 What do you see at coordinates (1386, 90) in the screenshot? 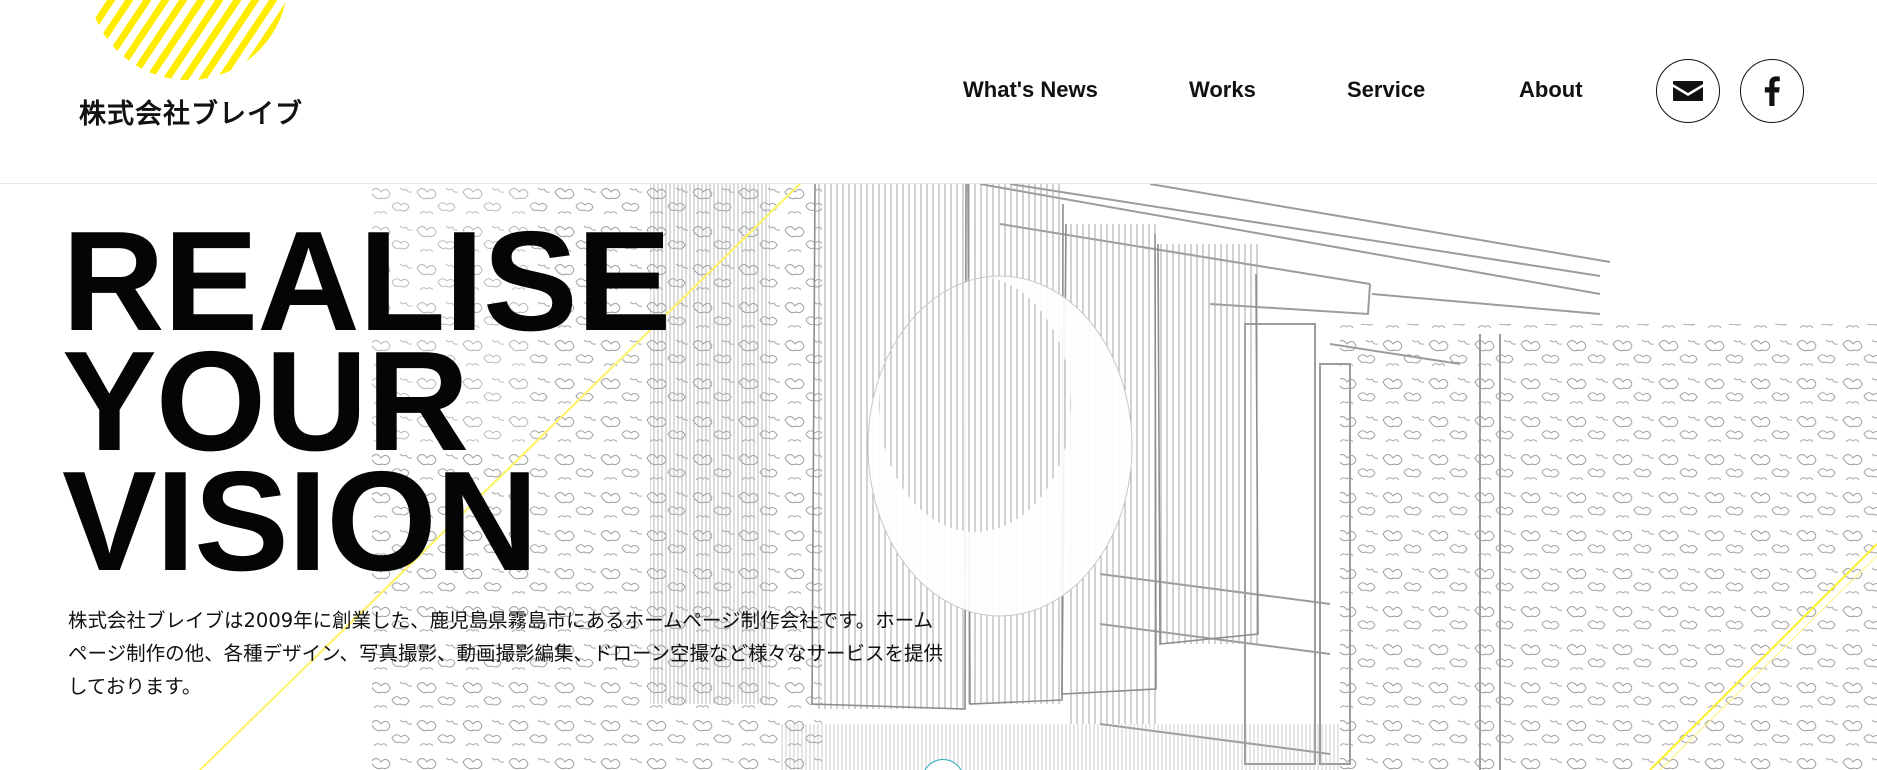
I see `nav-service: Service` at bounding box center [1386, 90].